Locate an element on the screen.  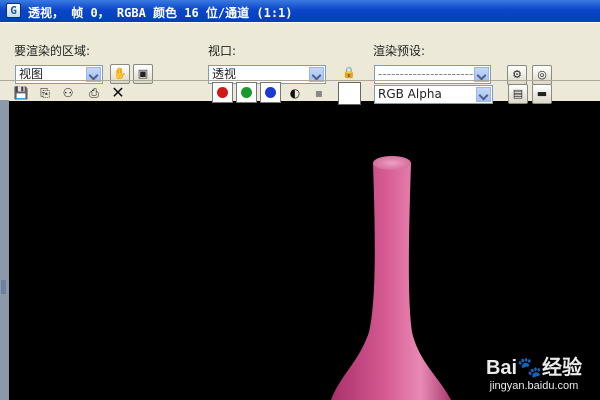
channel-display-value: RGB Alpha is located at coordinates (410, 94).